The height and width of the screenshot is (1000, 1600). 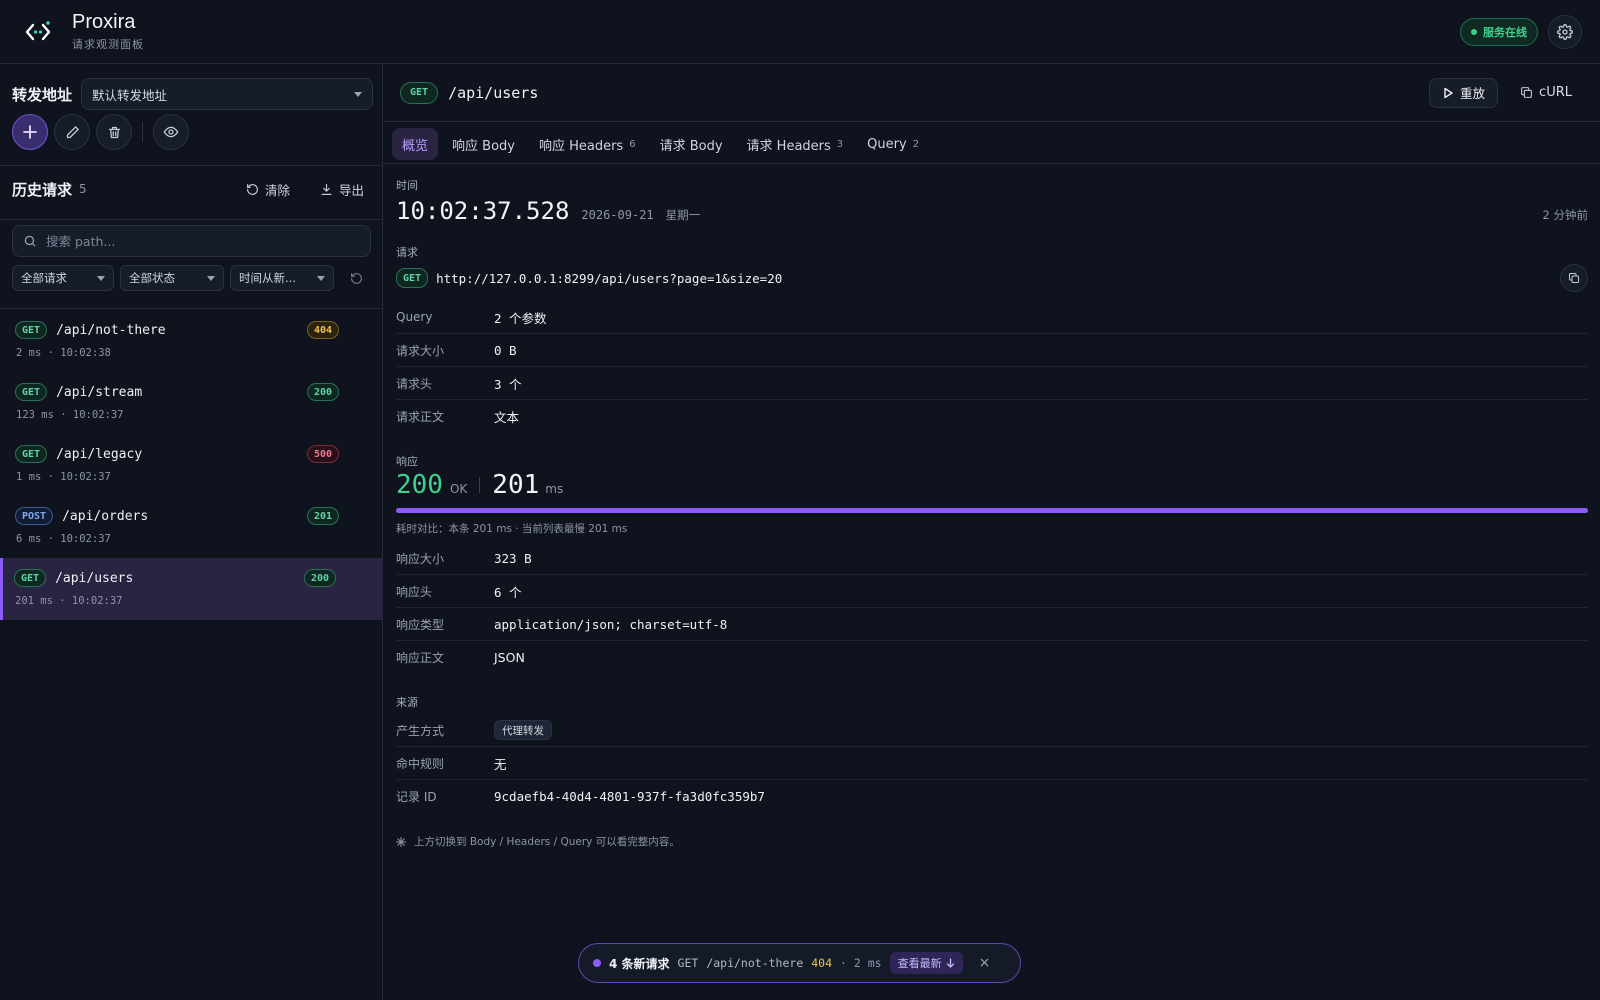 I want to click on copy-curl-label: cURL, so click(x=1555, y=92).